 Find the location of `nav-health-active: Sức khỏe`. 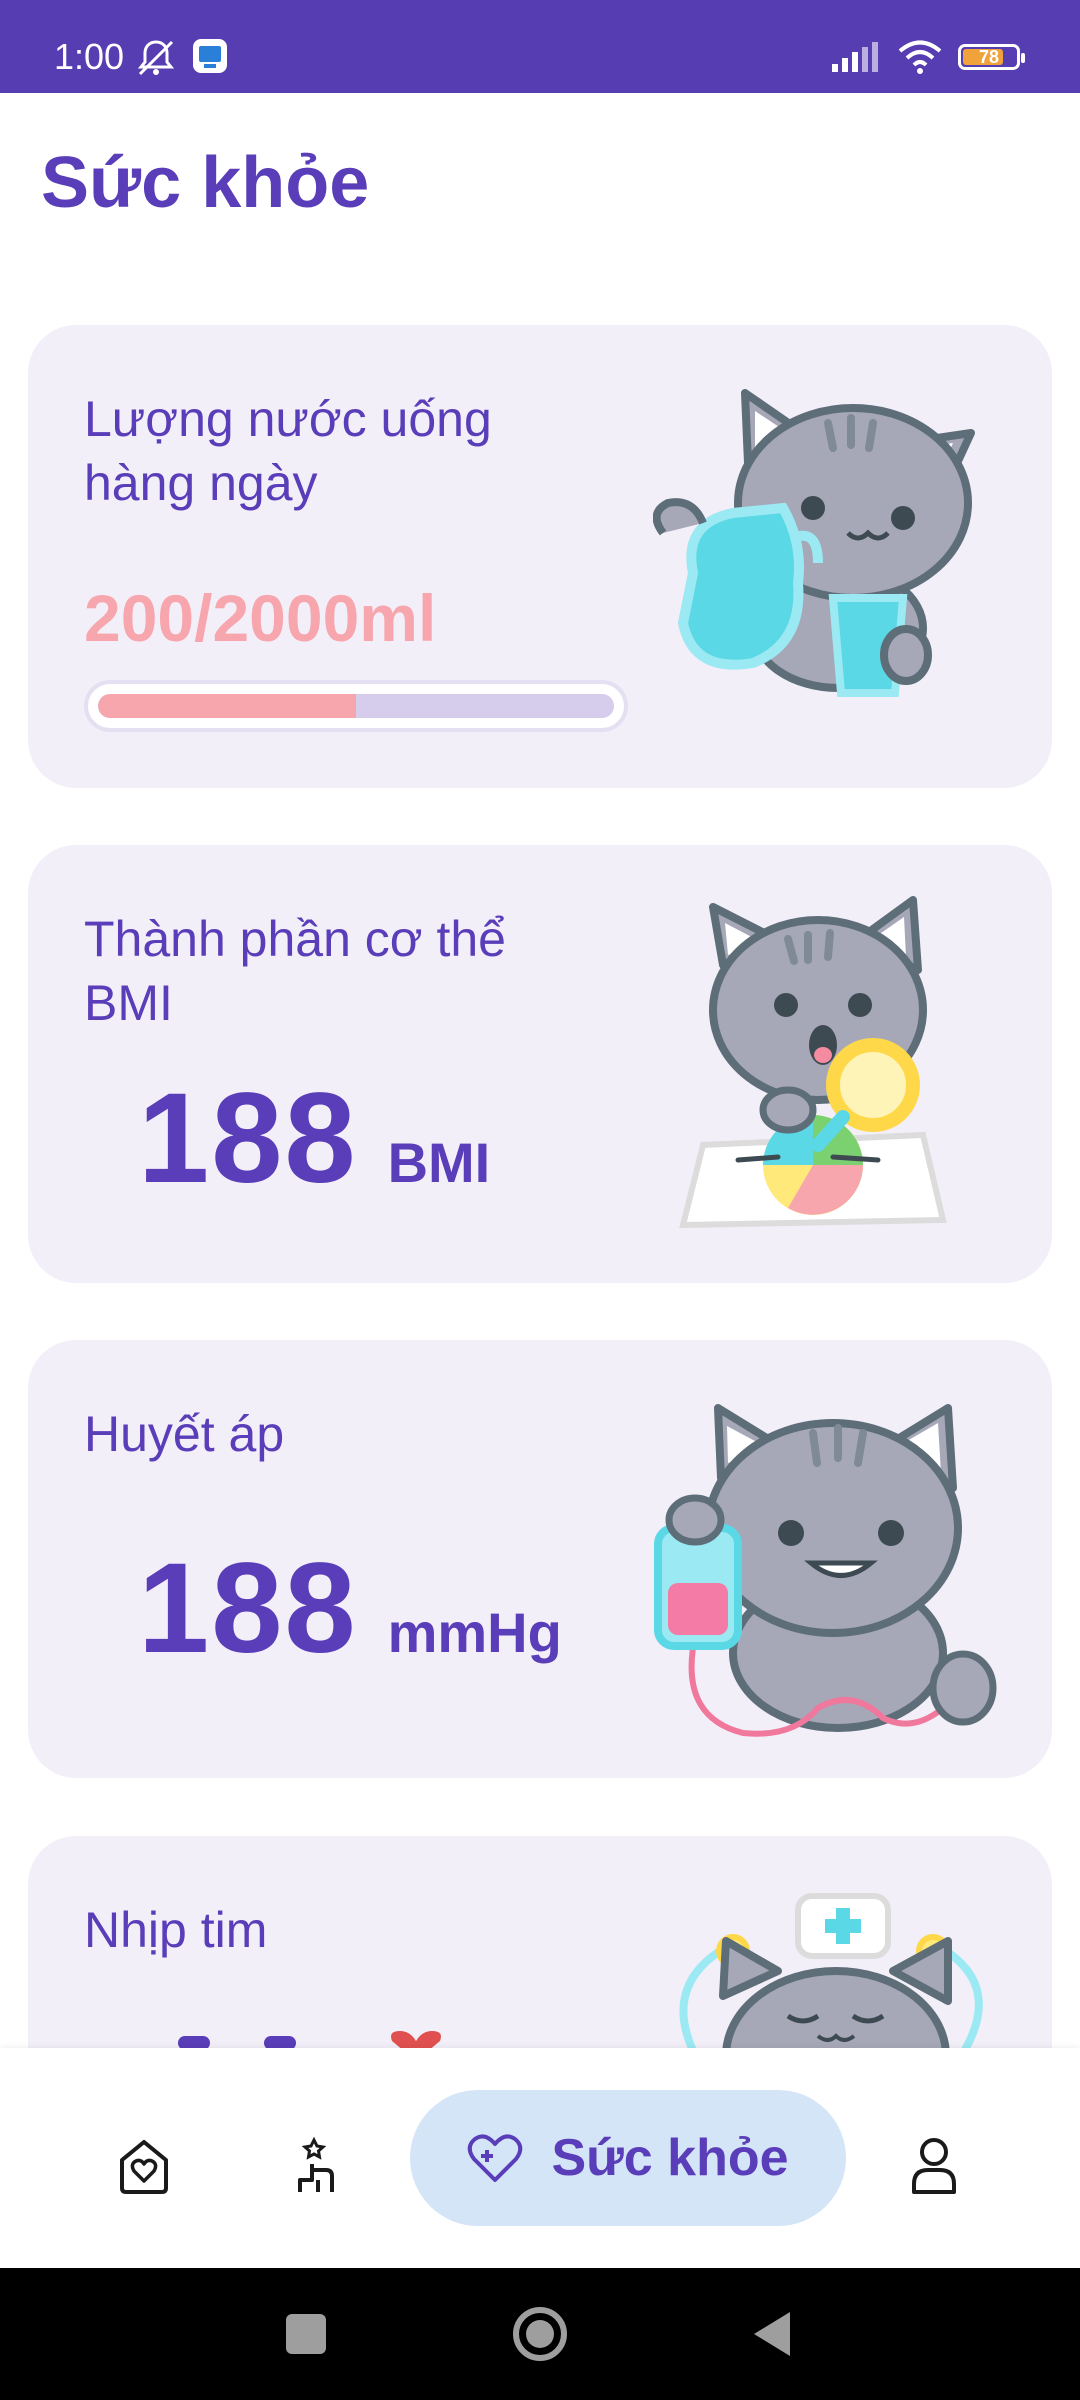

nav-health-active: Sức khỏe is located at coordinates (628, 2158).